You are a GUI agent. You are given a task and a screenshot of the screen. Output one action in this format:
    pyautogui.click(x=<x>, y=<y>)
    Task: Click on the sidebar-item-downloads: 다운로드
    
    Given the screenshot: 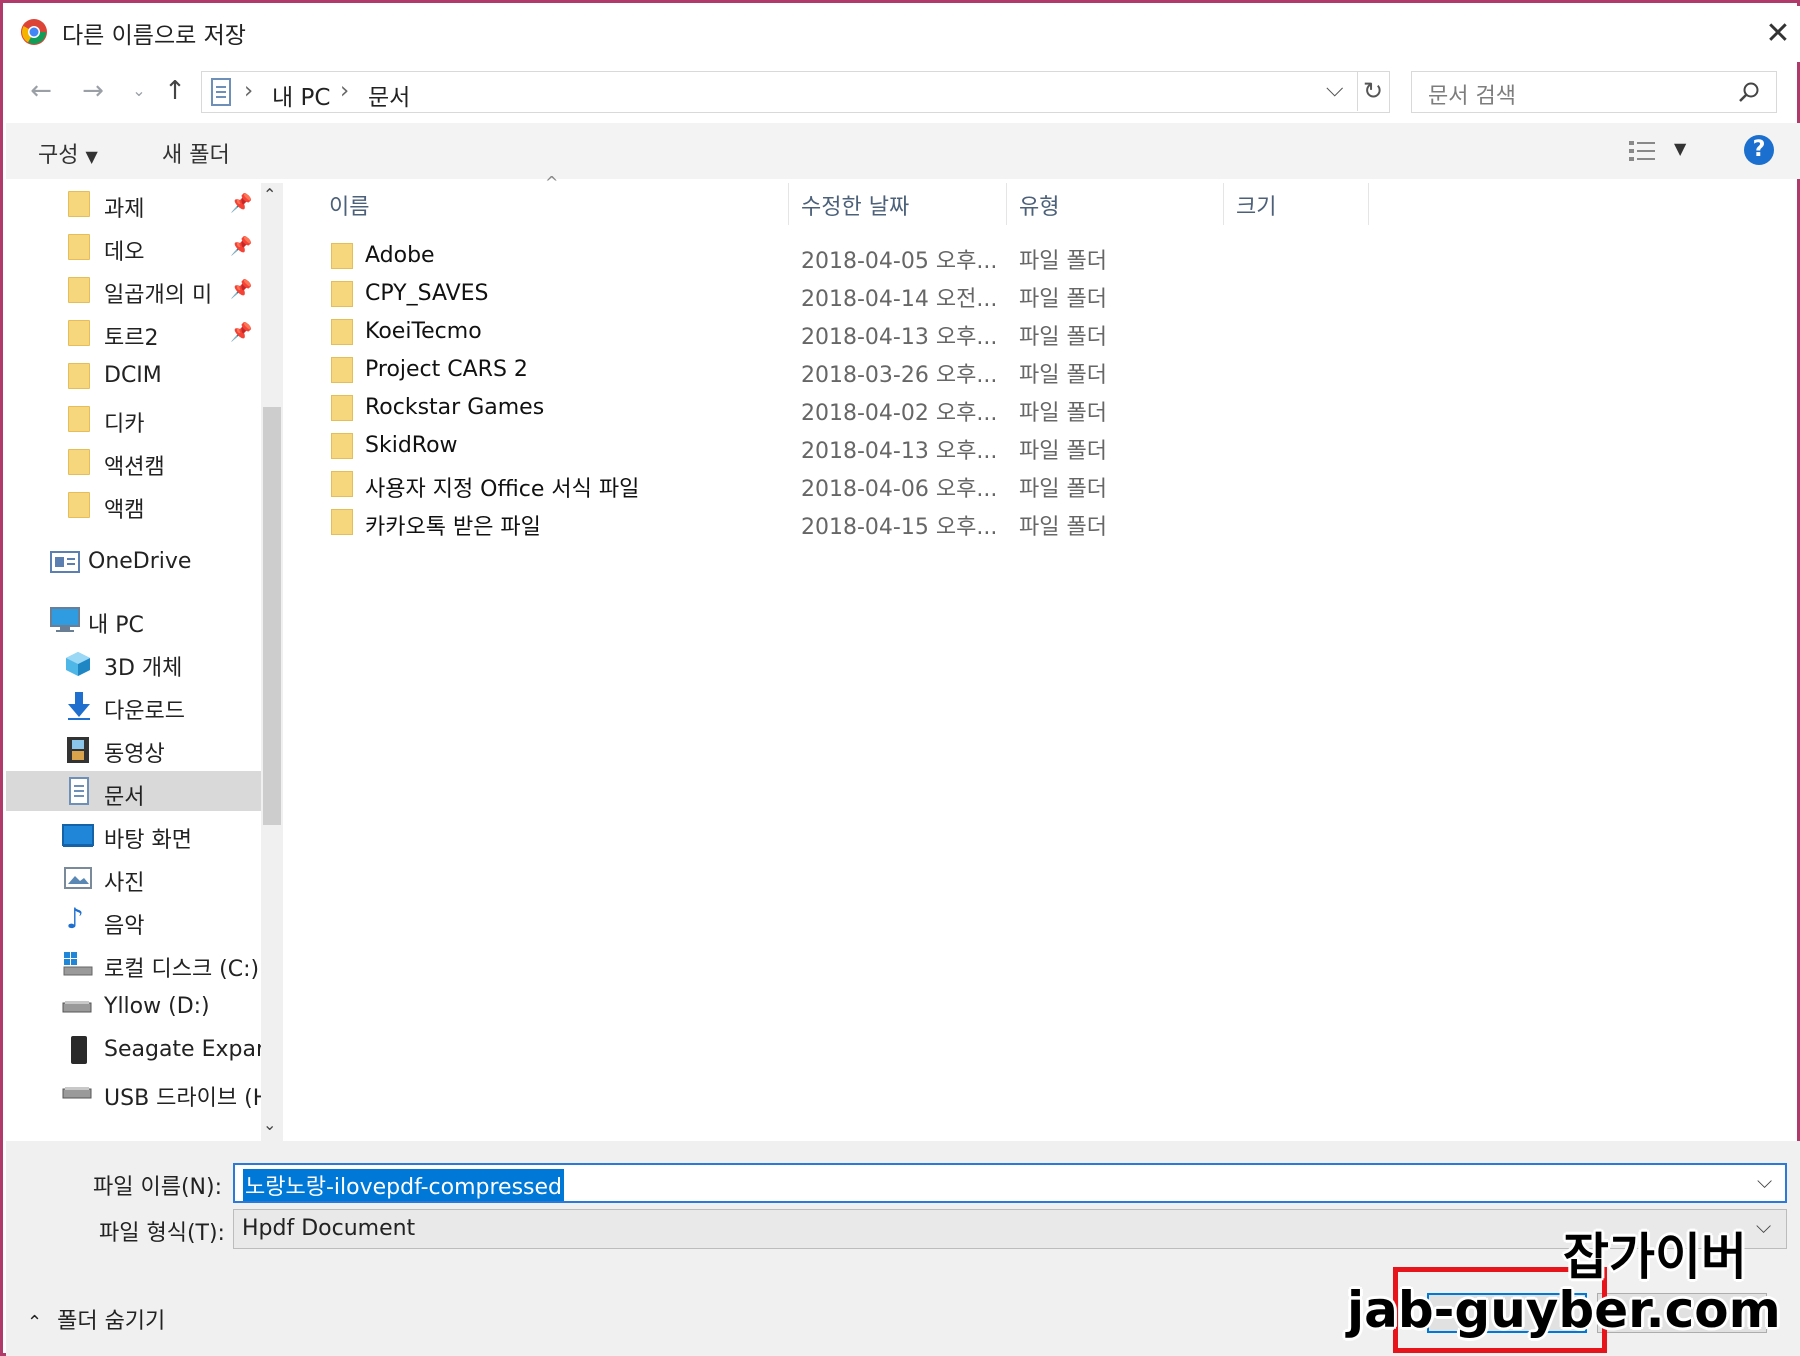 What is the action you would take?
    pyautogui.click(x=134, y=705)
    